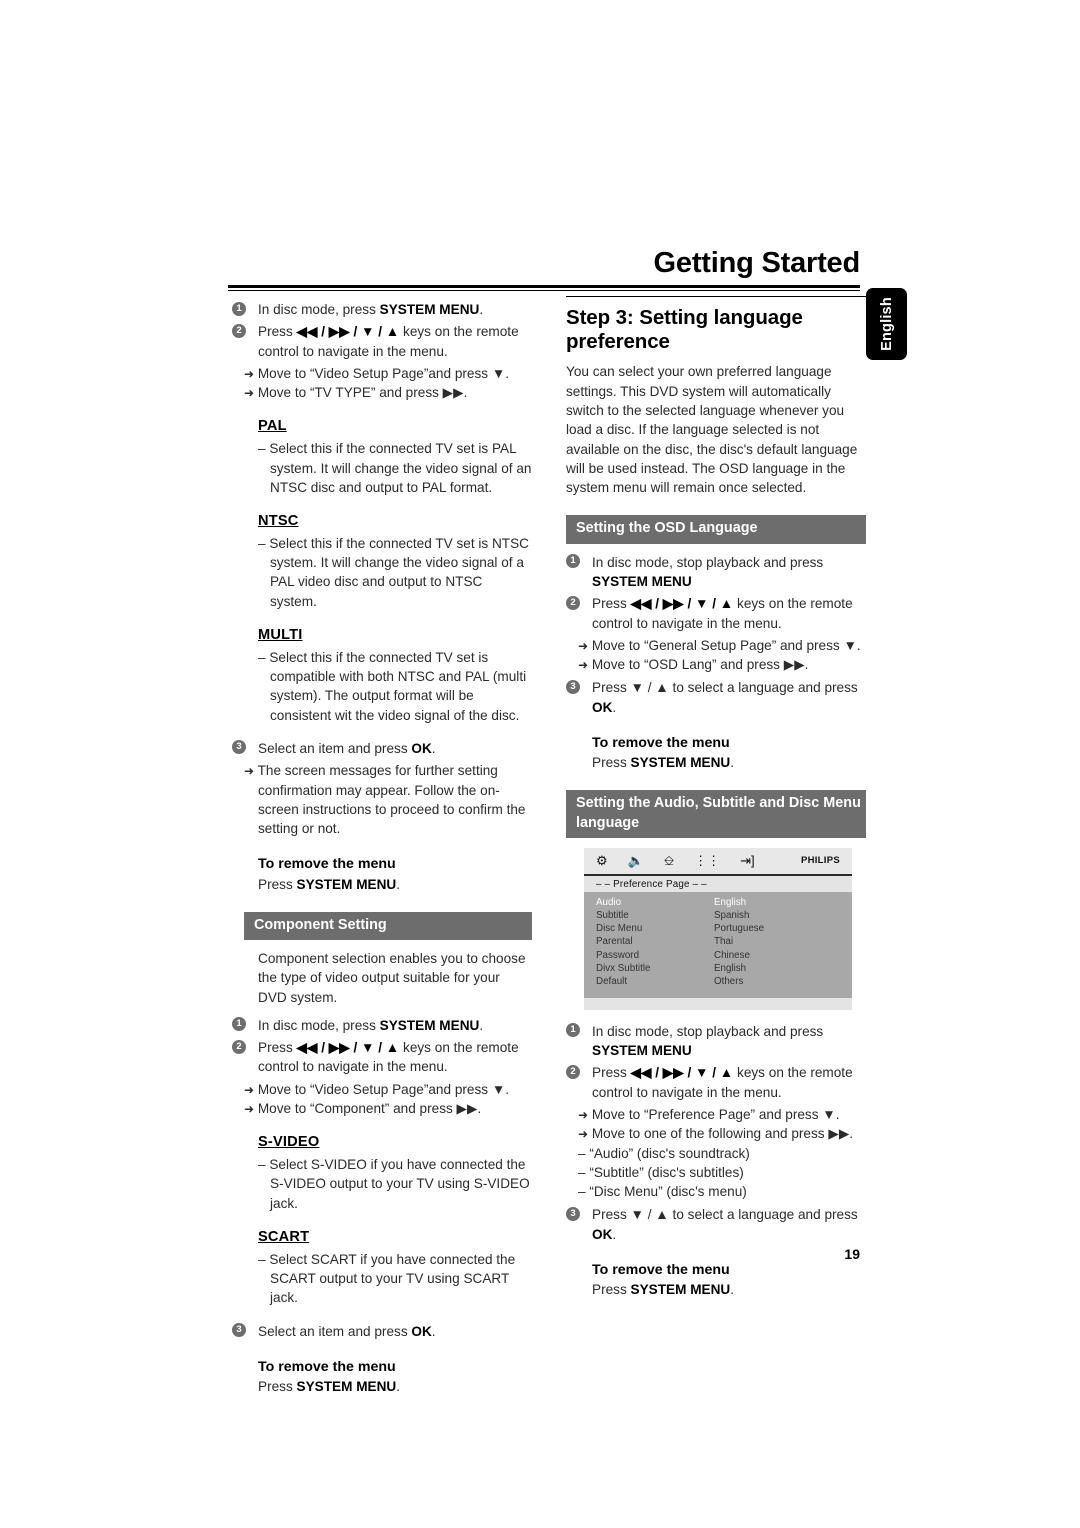  What do you see at coordinates (718, 902) in the screenshot?
I see `osd-row: Audio English` at bounding box center [718, 902].